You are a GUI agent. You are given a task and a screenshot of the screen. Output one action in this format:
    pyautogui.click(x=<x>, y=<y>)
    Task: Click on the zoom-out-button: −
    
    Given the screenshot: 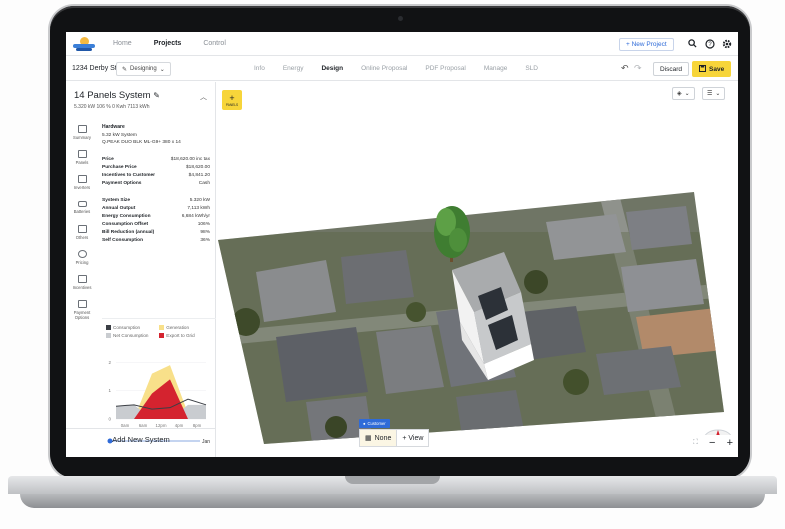 What is the action you would take?
    pyautogui.click(x=712, y=443)
    